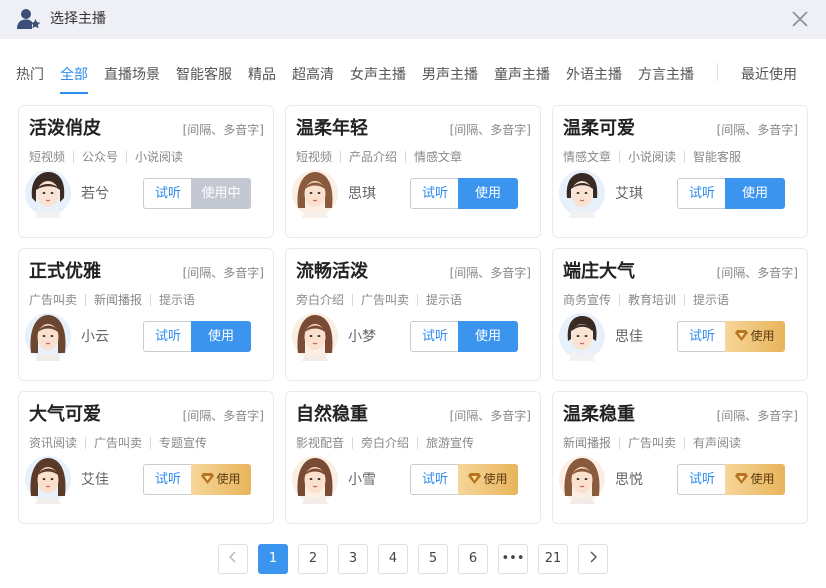  I want to click on dialog-titlebar: 选择主播, so click(413, 19).